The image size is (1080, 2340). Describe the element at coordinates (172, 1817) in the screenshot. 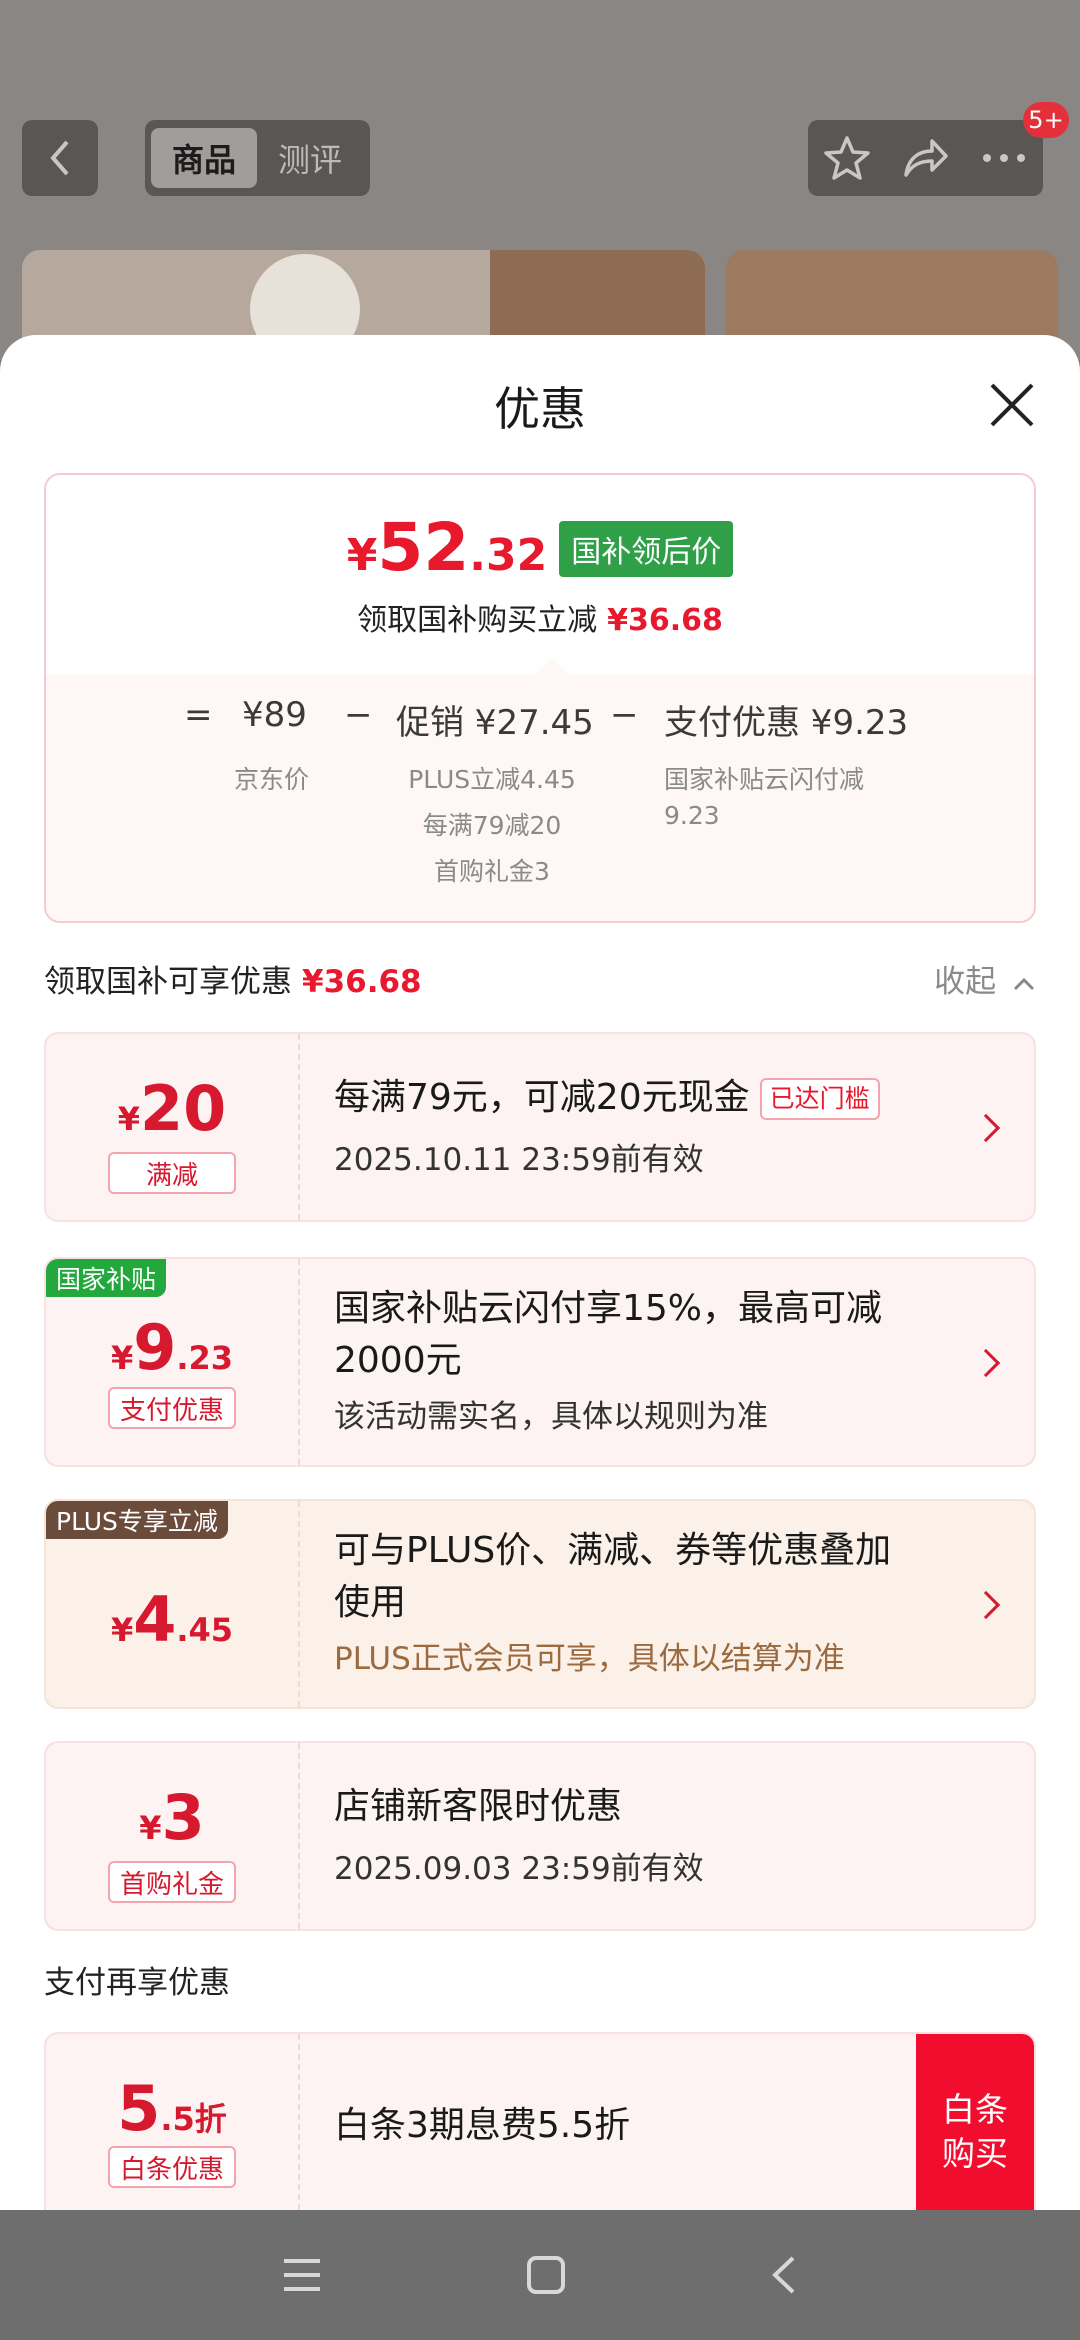

I see `coupon-amount: ¥3` at that location.